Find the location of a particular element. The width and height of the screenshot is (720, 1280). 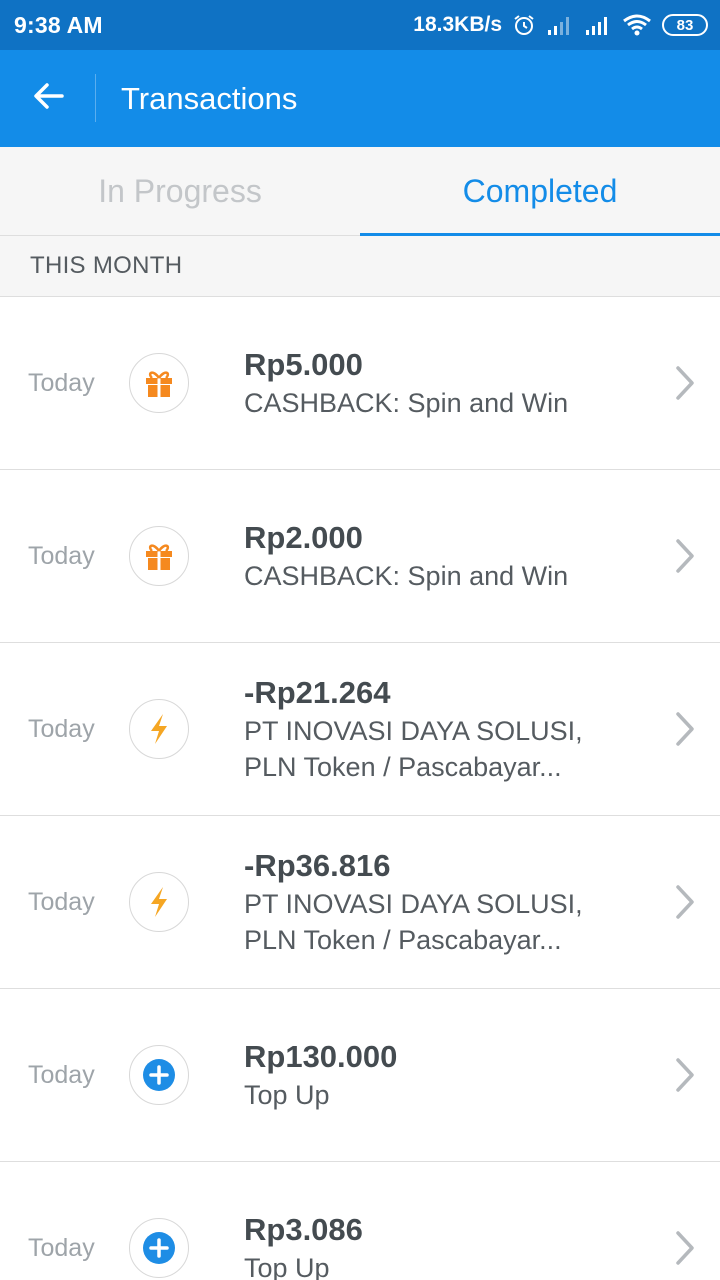

signal-icon is located at coordinates (598, 25).